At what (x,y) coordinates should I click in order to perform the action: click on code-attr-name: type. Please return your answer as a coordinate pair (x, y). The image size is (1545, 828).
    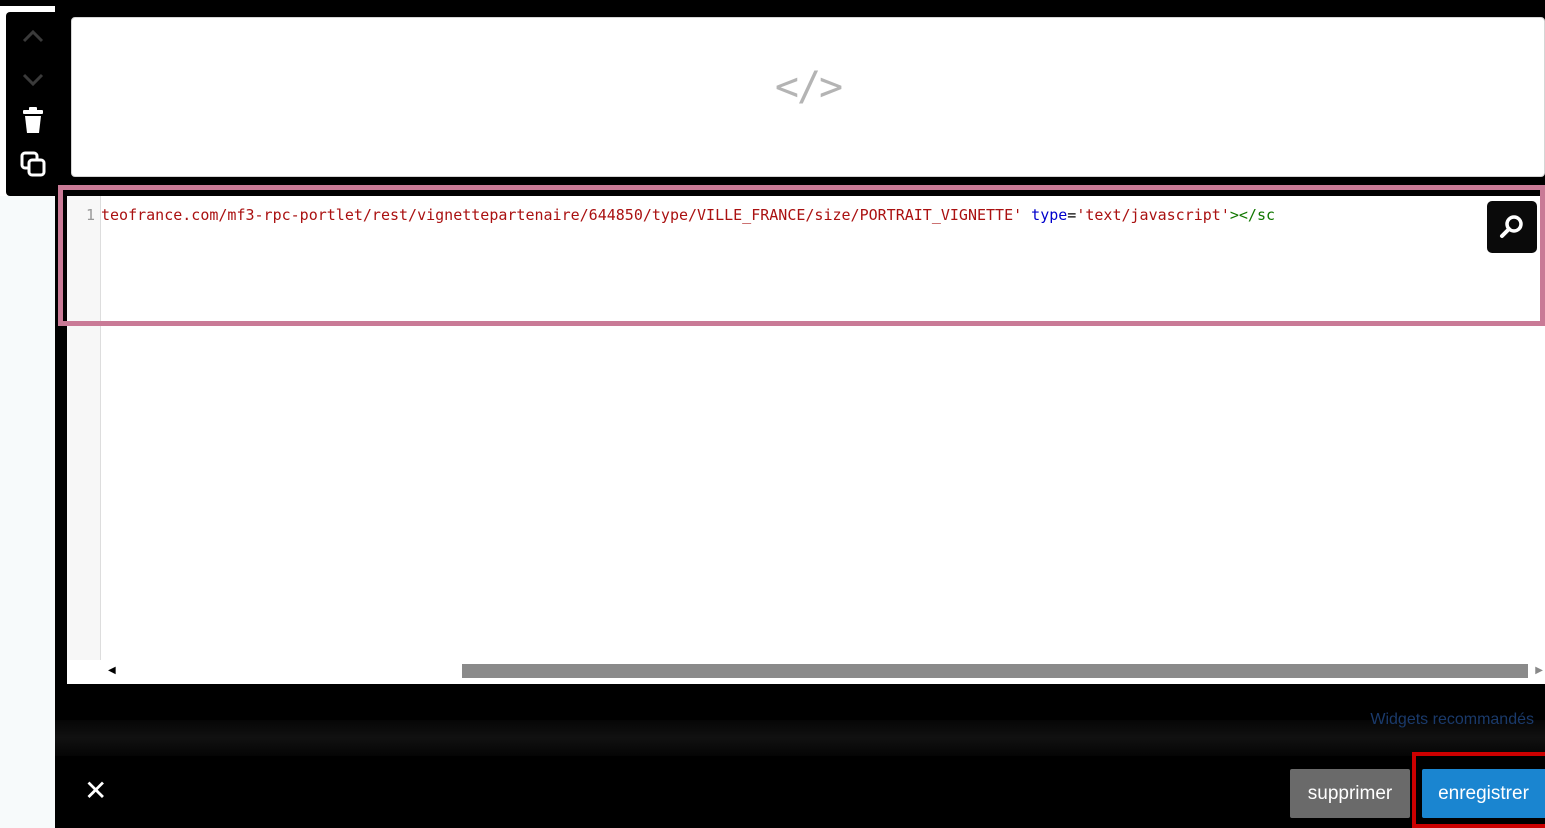
    Looking at the image, I should click on (1049, 215).